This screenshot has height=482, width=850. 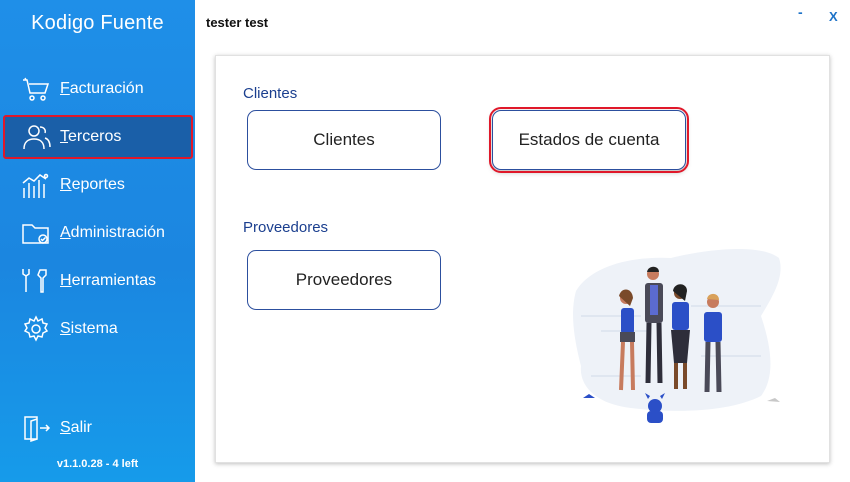 I want to click on sidebar-item-label: Facturación, so click(x=102, y=88).